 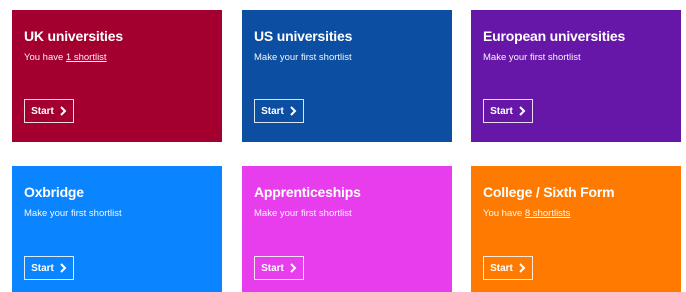 What do you see at coordinates (54, 192) in the screenshot?
I see `card-title: Oxbridge` at bounding box center [54, 192].